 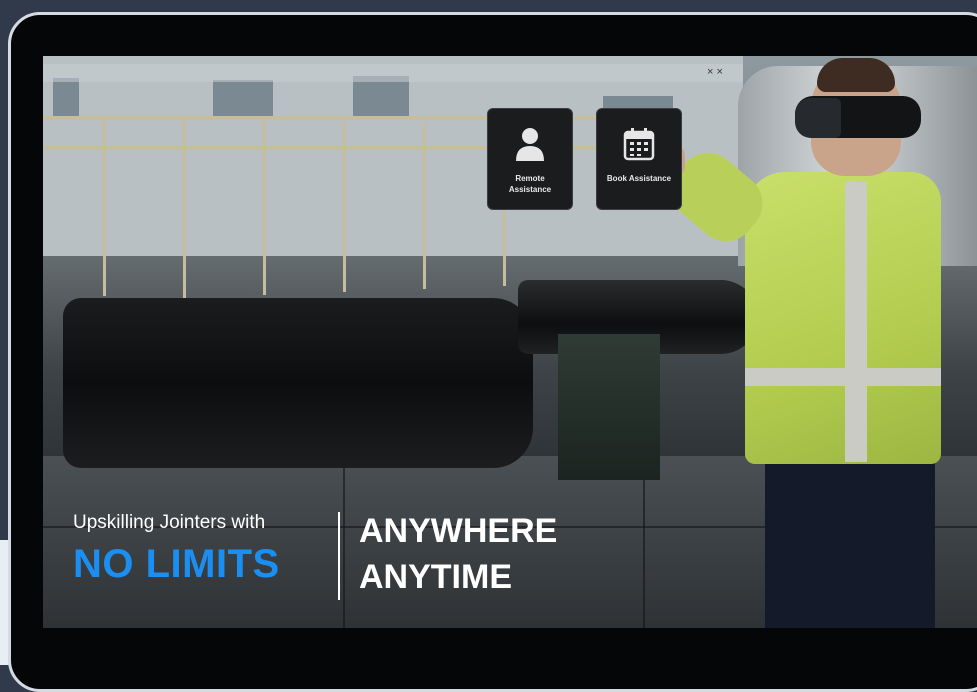 What do you see at coordinates (715, 72) in the screenshot?
I see `holo-window-controls: × ×` at bounding box center [715, 72].